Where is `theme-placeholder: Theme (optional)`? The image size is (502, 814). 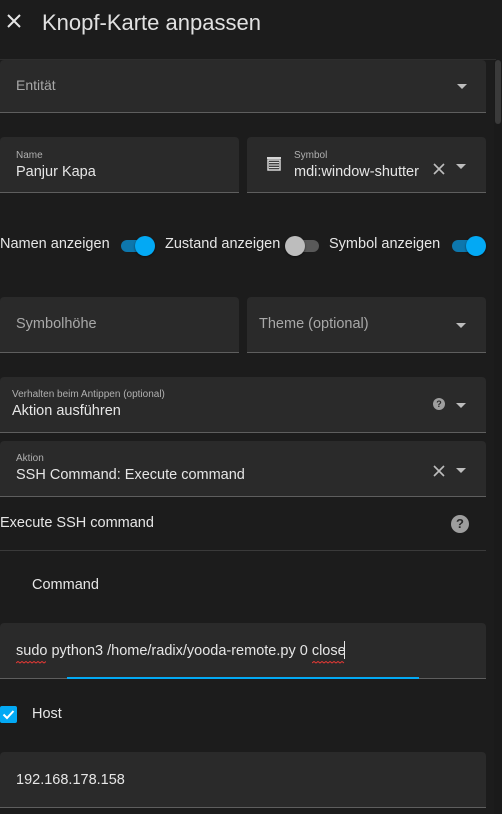
theme-placeholder: Theme (optional) is located at coordinates (314, 324).